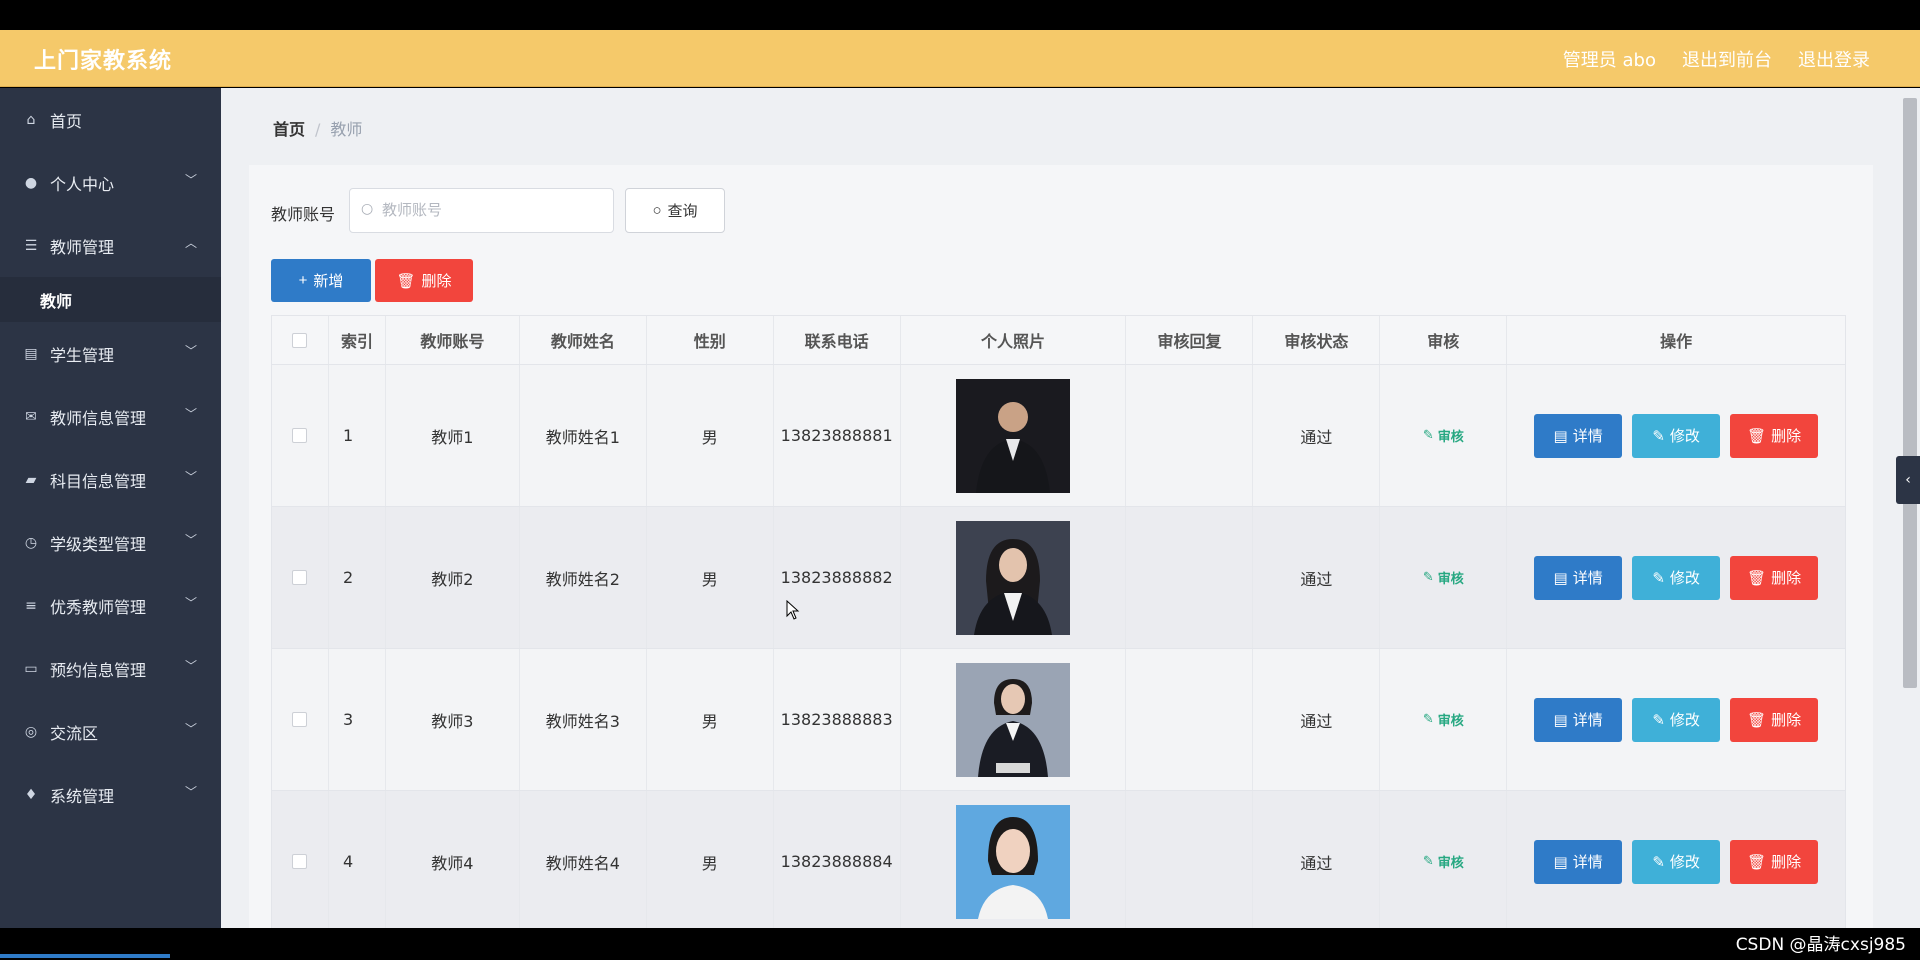  Describe the element at coordinates (837, 435) in the screenshot. I see `phone-cell: 13823888881` at that location.